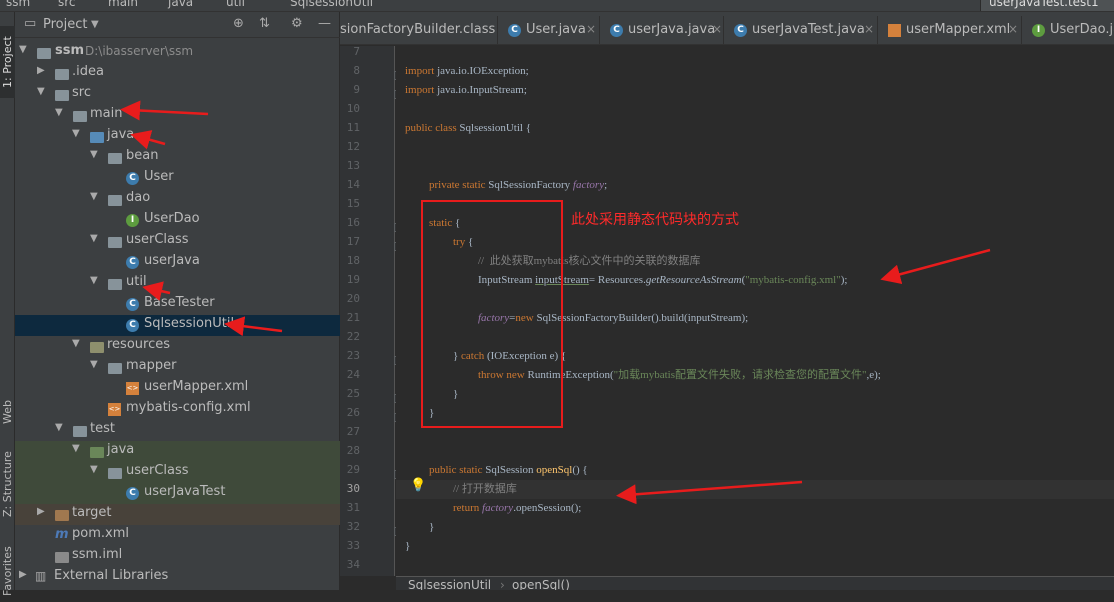 This screenshot has height=602, width=1114. I want to click on tree-item-java: ▼ java, so click(177, 136).